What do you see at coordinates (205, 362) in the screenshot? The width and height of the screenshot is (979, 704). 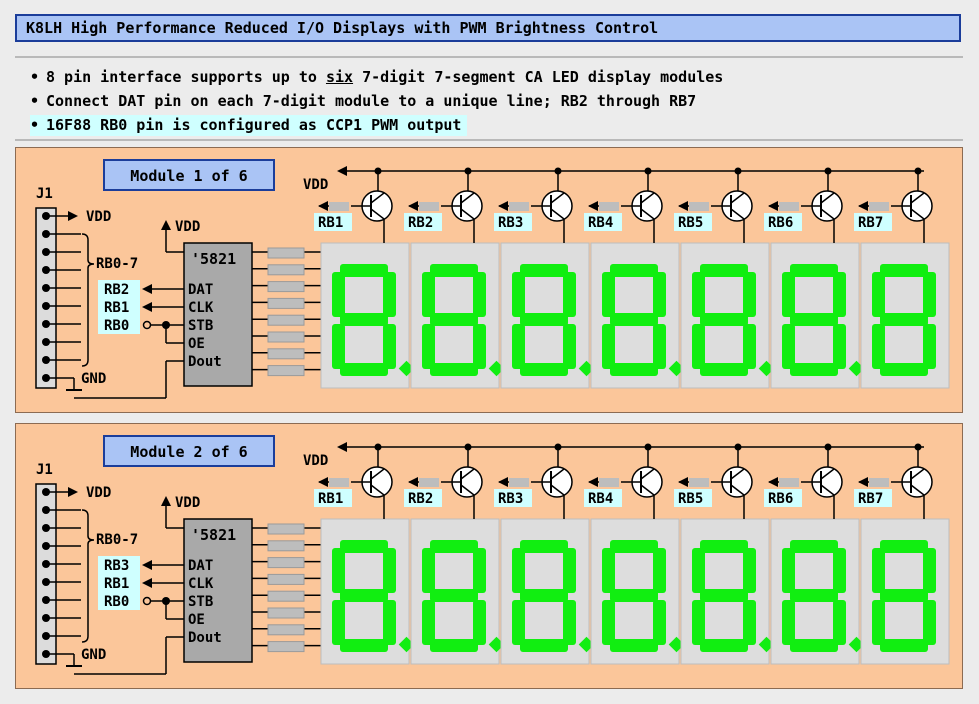 I see `chip-pin-dout: Dout` at bounding box center [205, 362].